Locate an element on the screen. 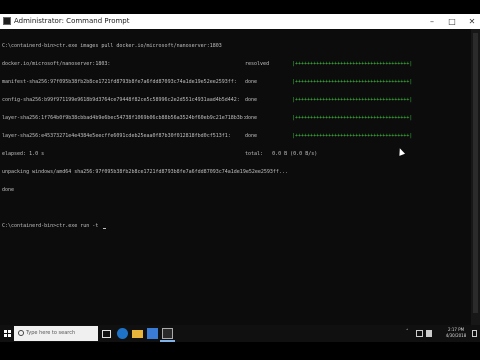  scrollbar-thumb is located at coordinates (475, 173).